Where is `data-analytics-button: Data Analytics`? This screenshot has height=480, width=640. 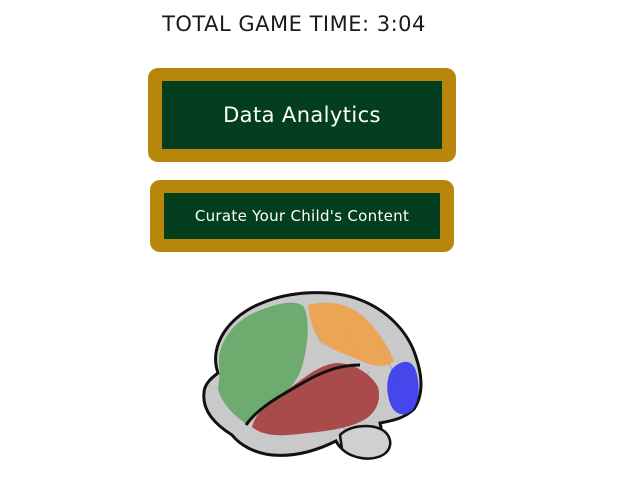 data-analytics-button: Data Analytics is located at coordinates (302, 115).